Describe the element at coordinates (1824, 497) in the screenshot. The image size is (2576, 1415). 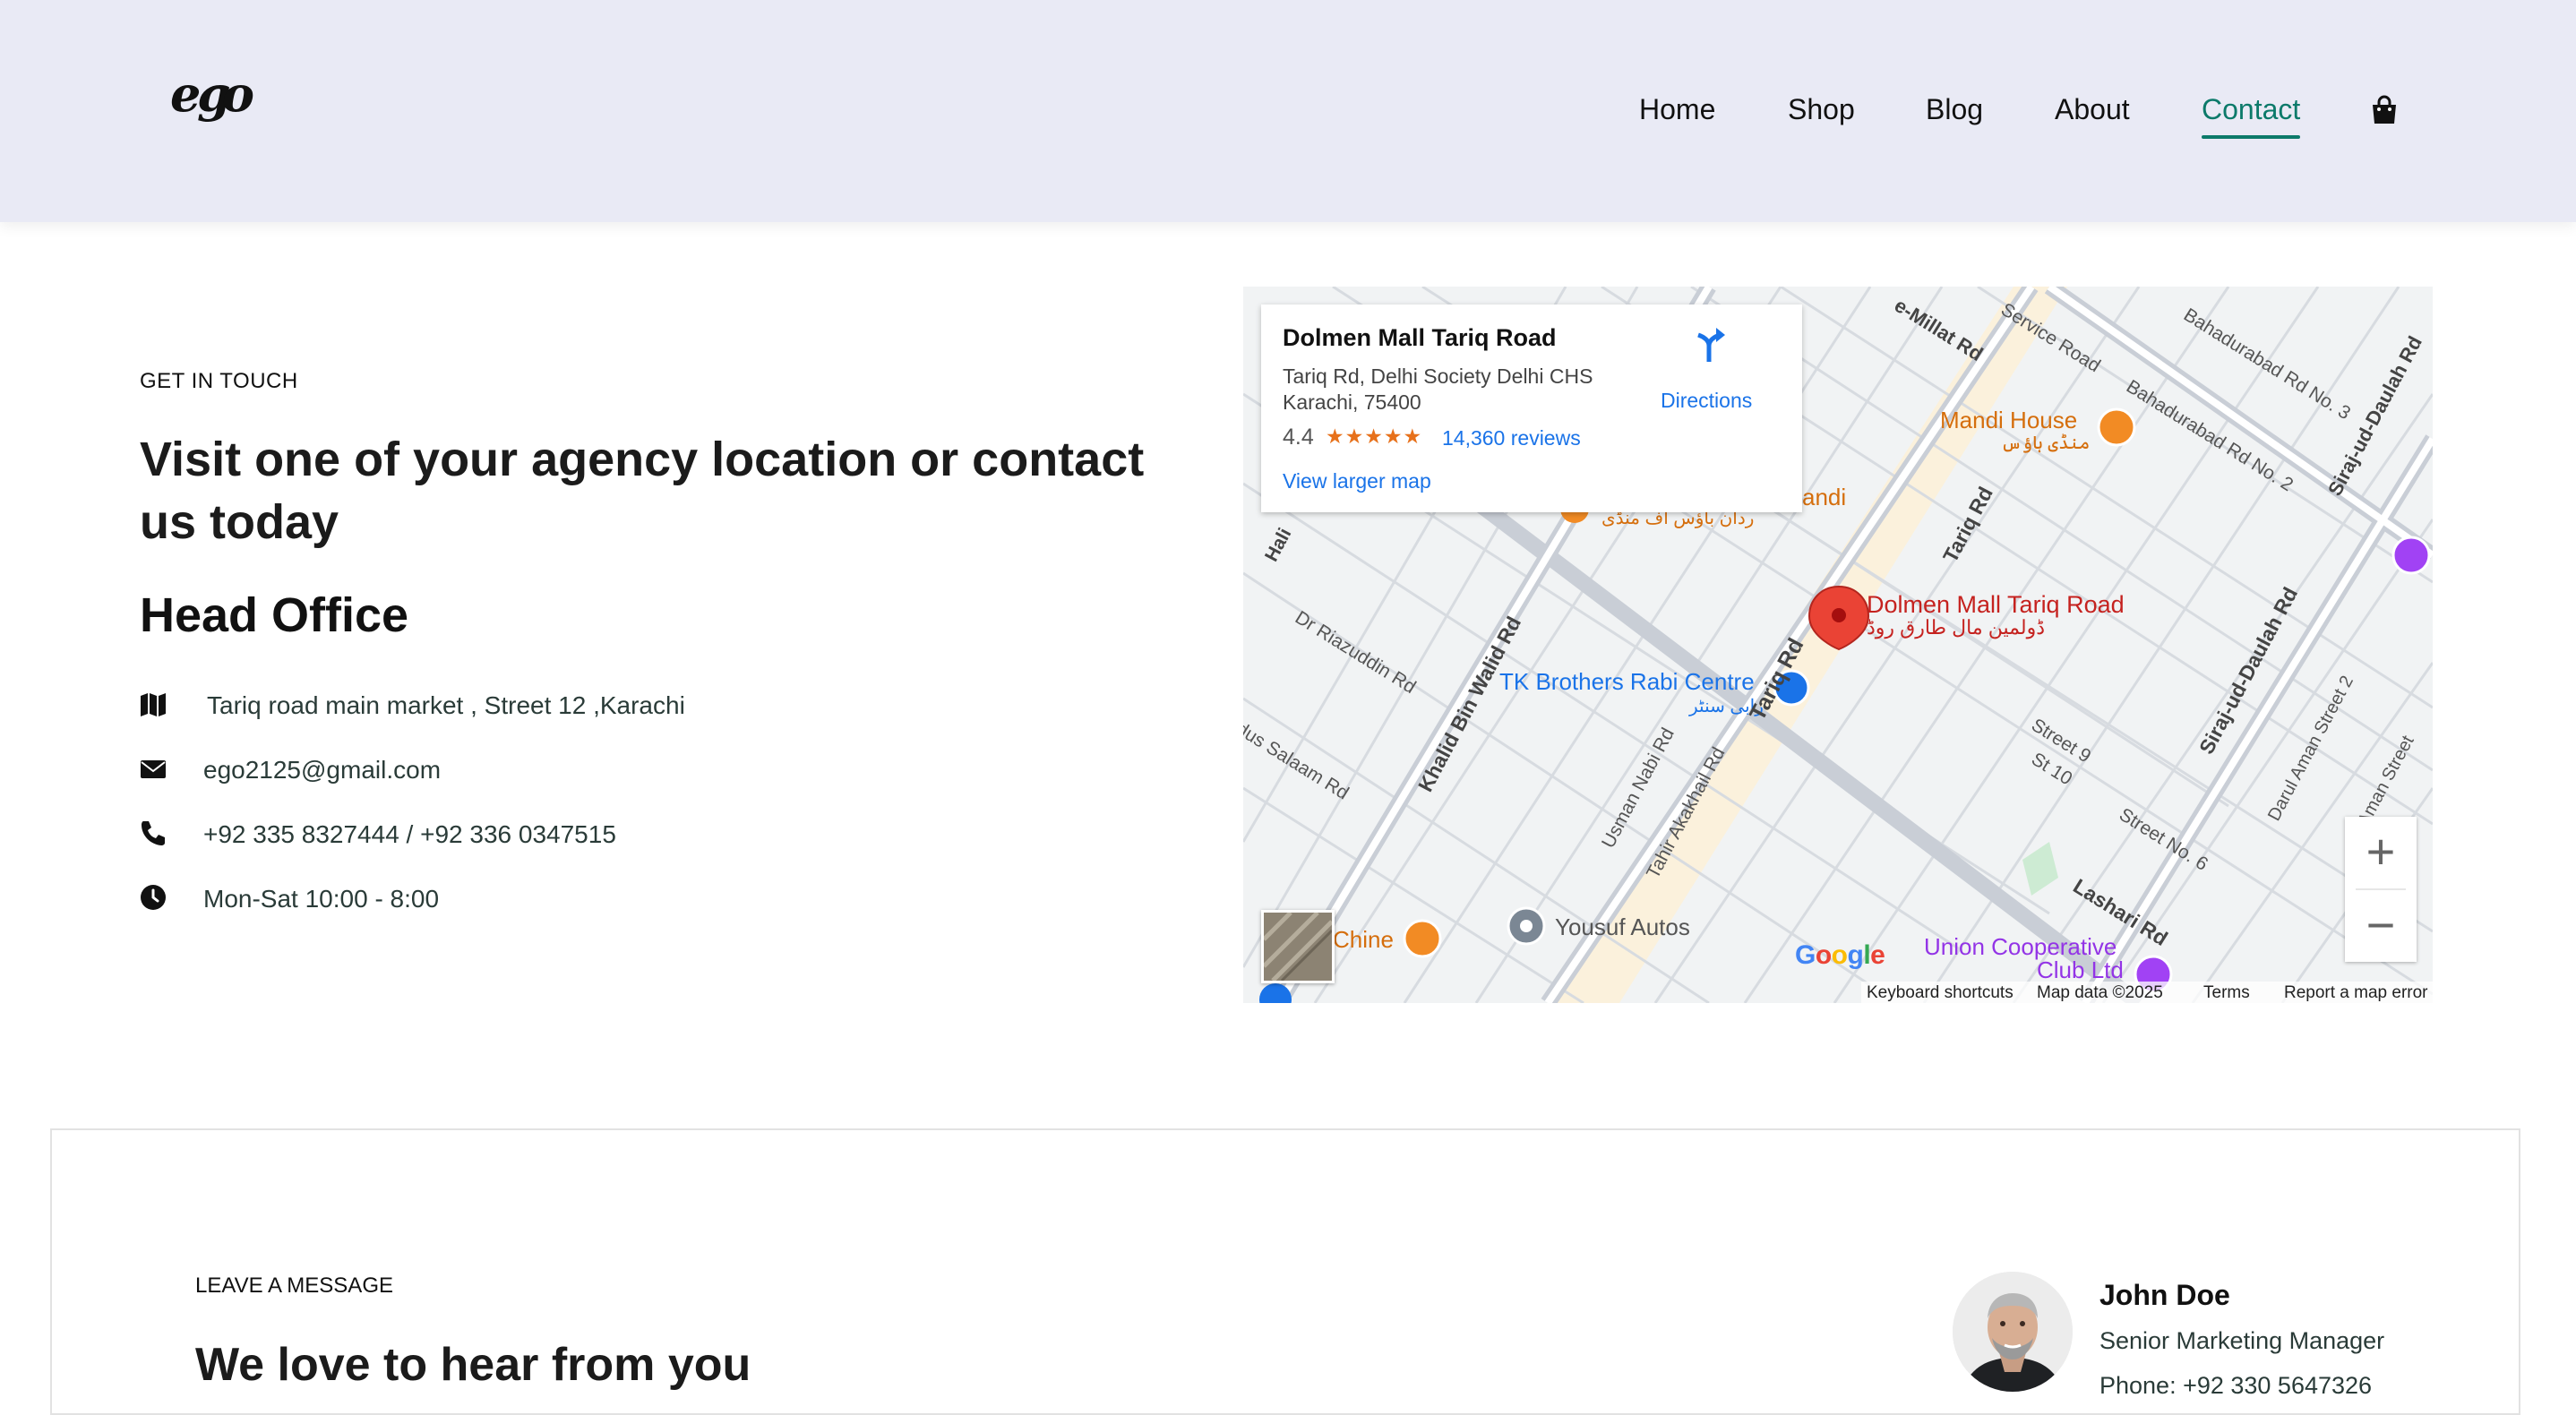
I see `map-label-andi: andi` at that location.